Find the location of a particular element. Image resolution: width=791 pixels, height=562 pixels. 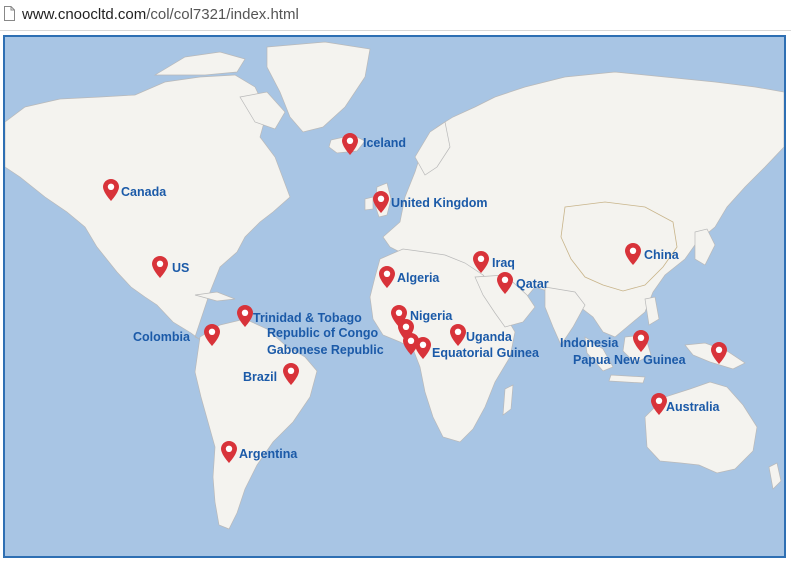

landmass-java is located at coordinates (627, 379).